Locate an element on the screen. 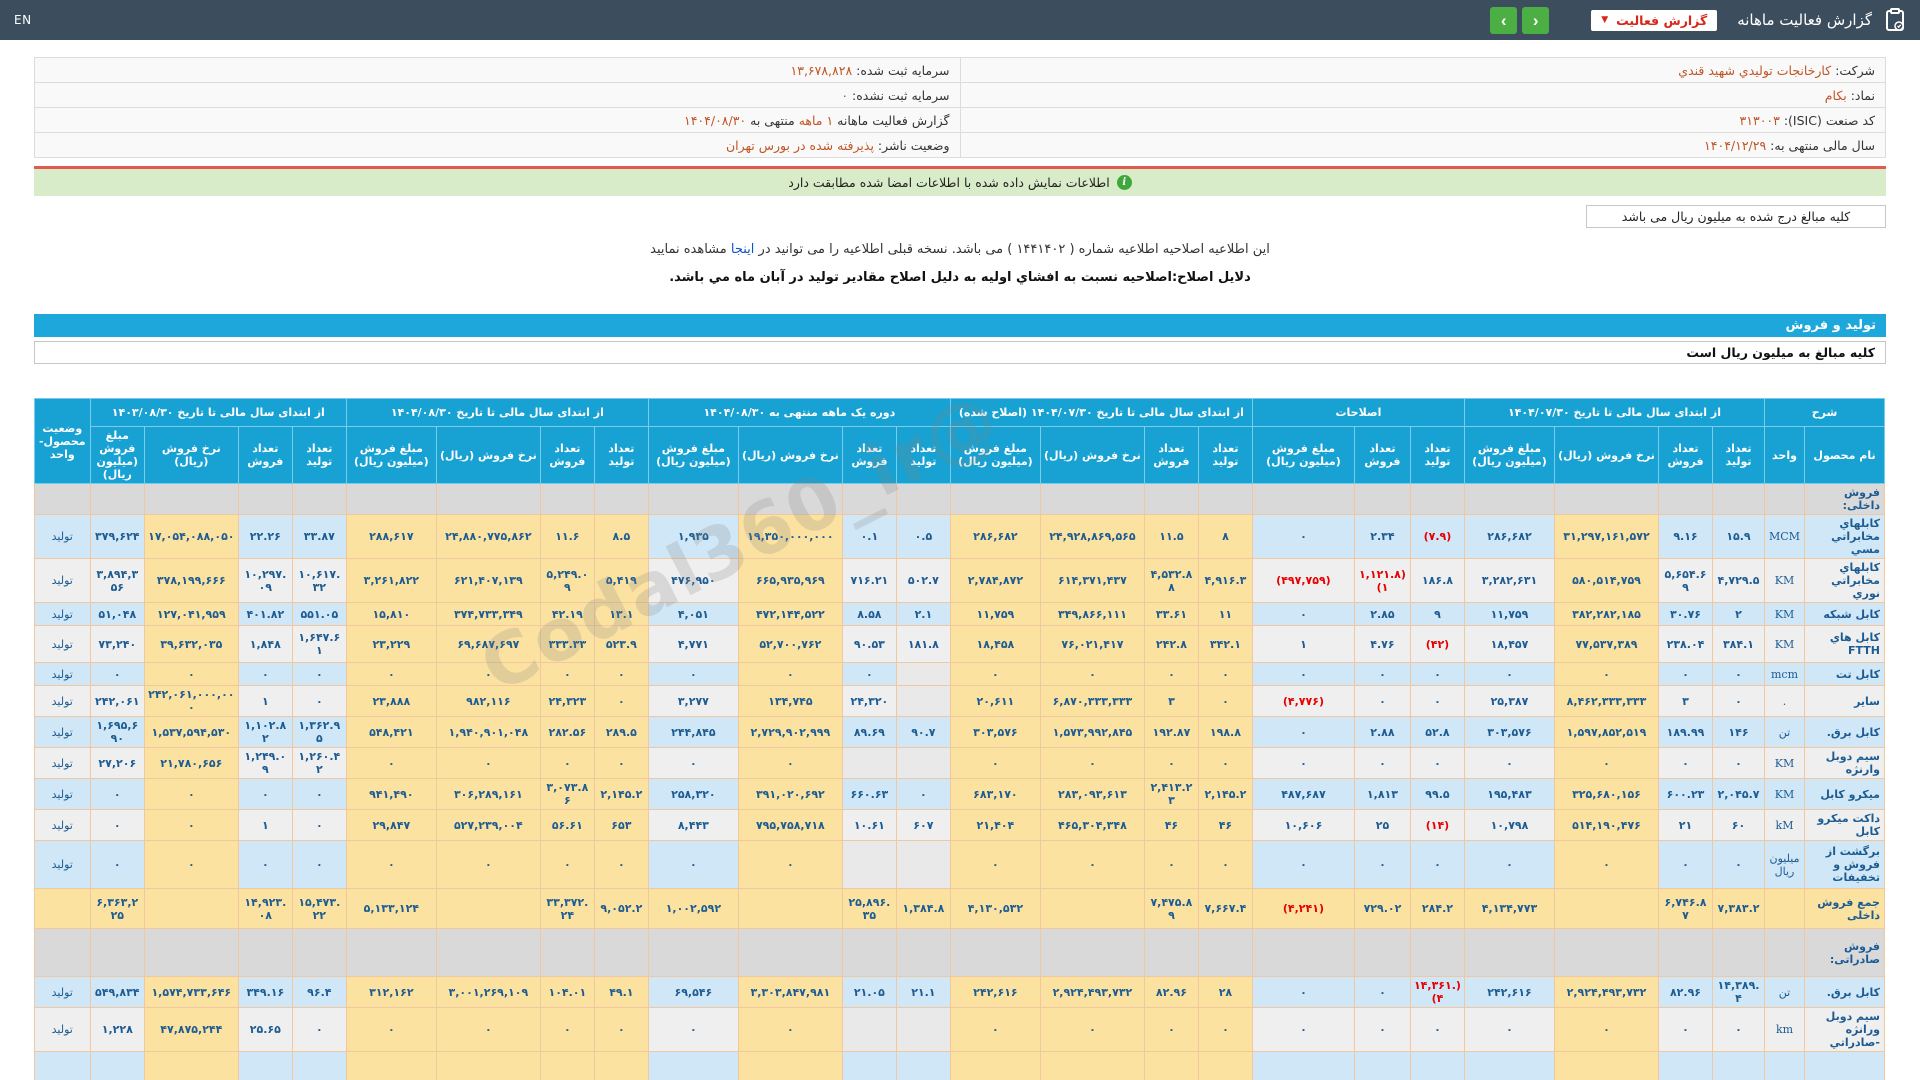  cell-value: ۹۰.۷ is located at coordinates (923, 732).